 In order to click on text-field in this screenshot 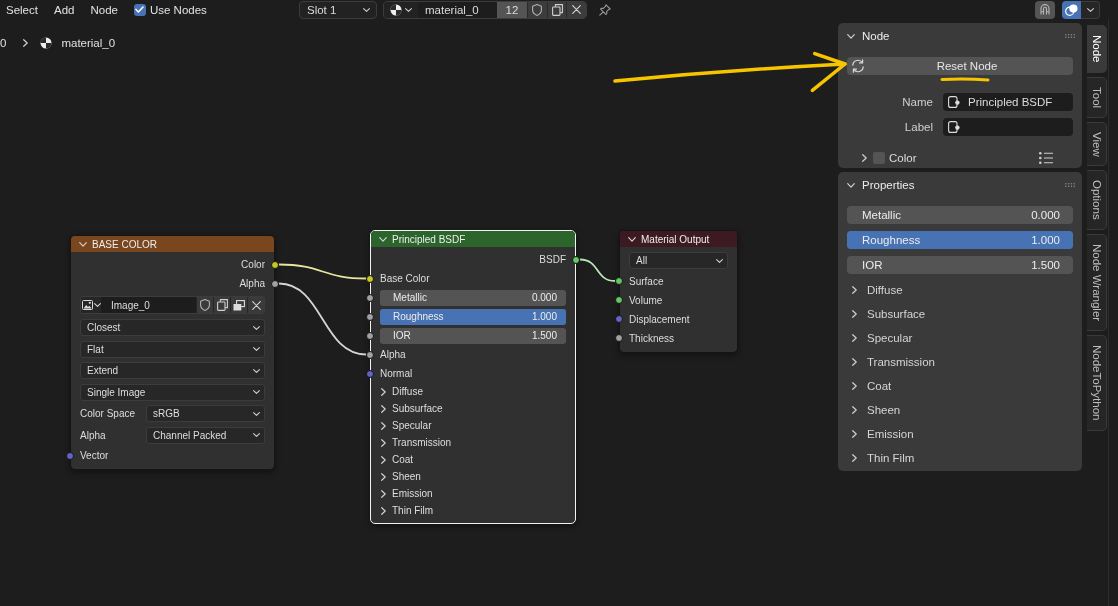, I will do `click(1008, 127)`.